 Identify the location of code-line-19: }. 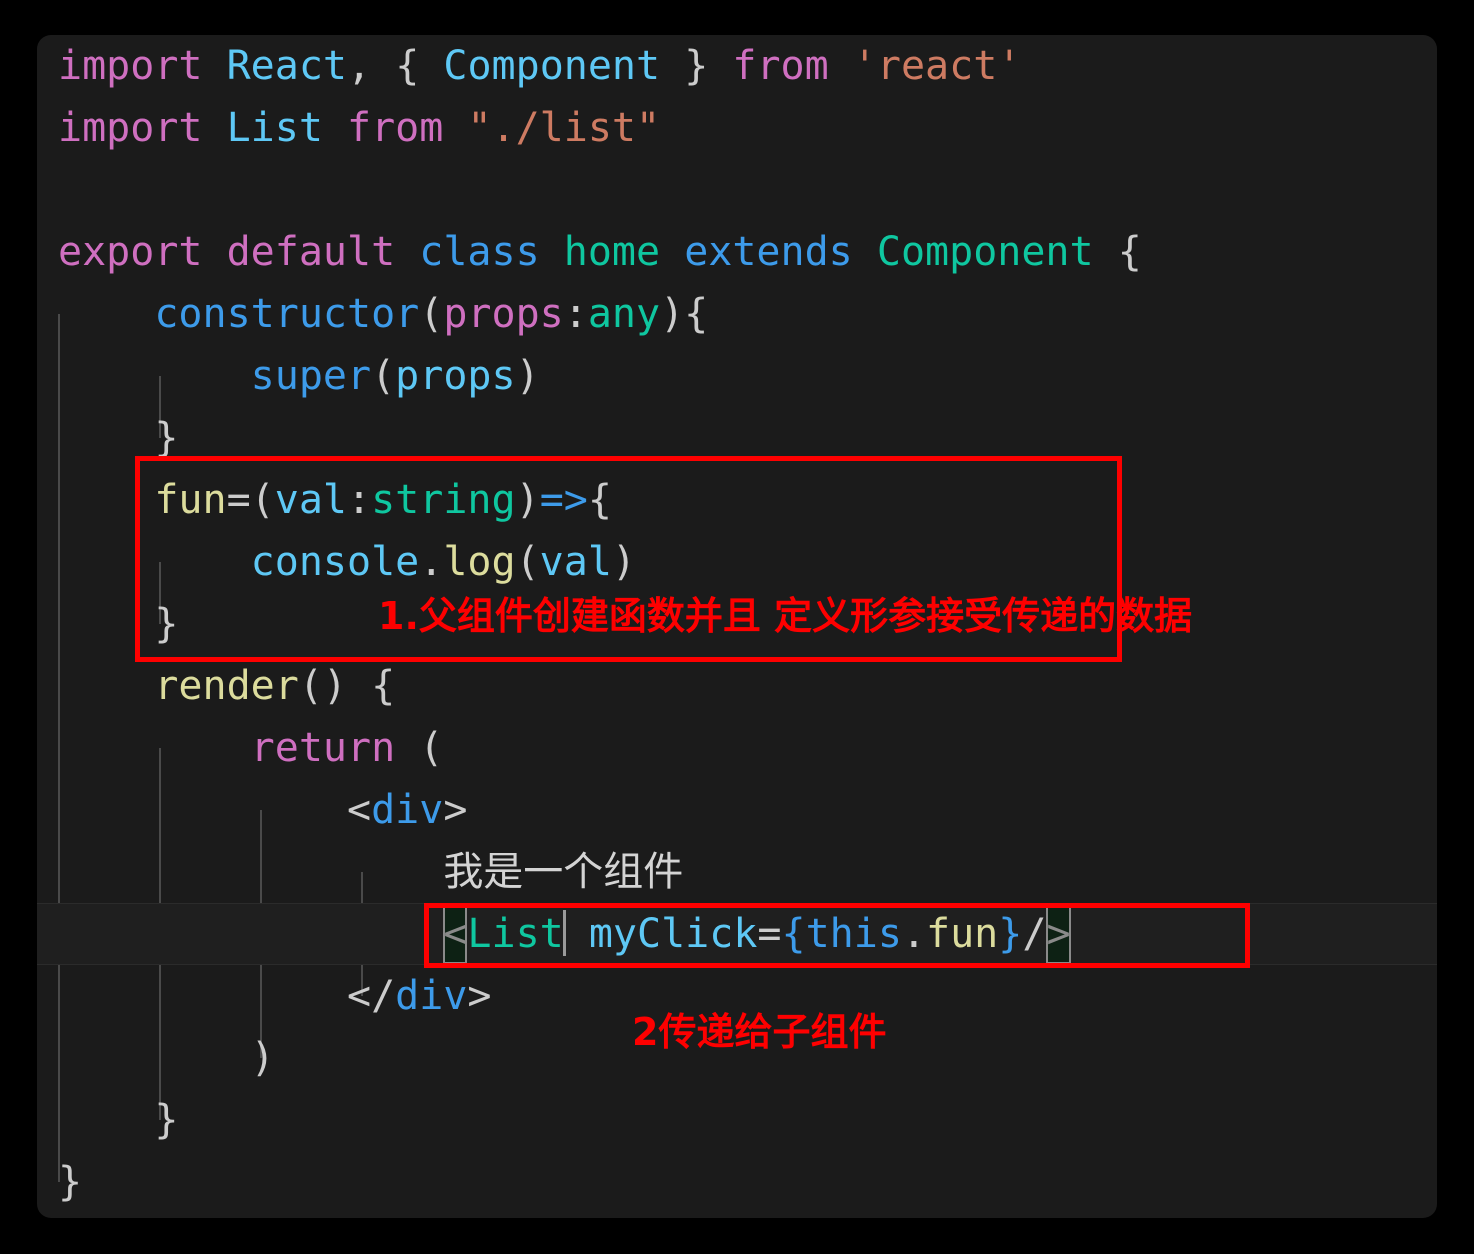
(737, 1182).